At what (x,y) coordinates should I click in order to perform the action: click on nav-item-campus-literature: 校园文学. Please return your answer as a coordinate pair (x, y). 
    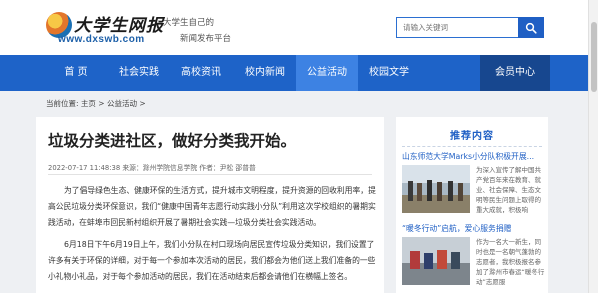
    Looking at the image, I should click on (389, 73).